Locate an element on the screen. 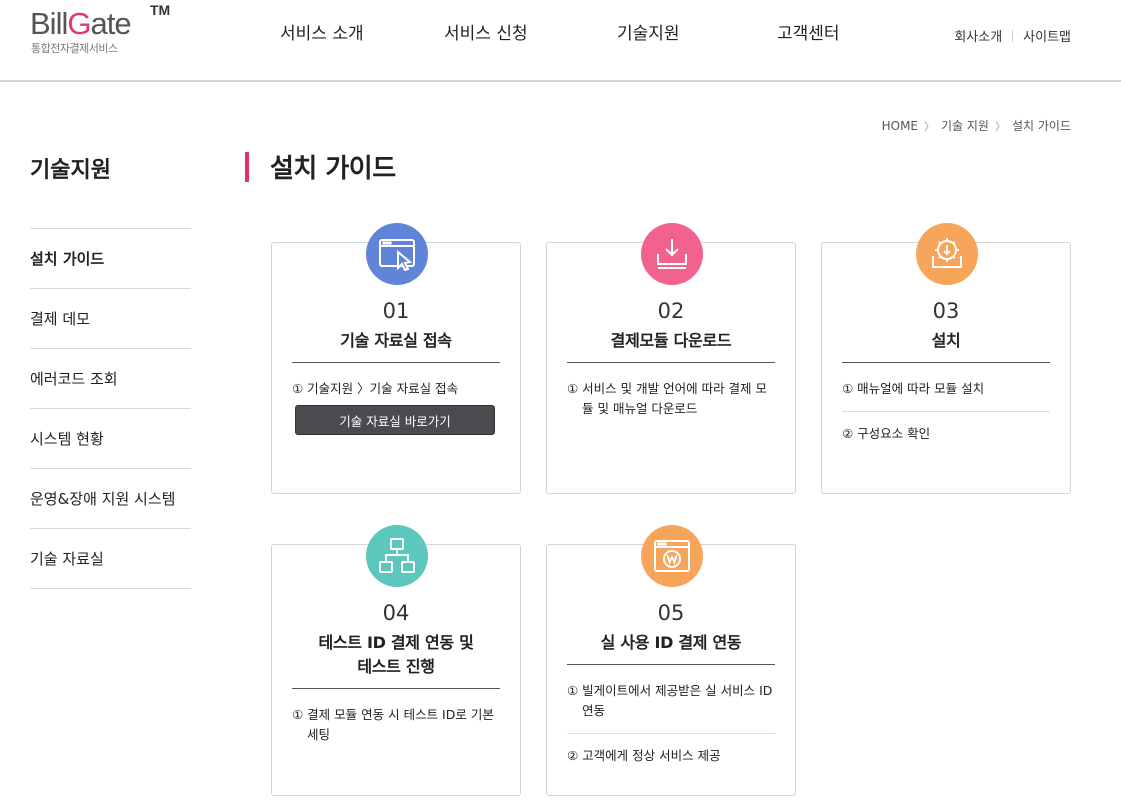  breadcrumb-current: 설치 가이드 is located at coordinates (1041, 126).